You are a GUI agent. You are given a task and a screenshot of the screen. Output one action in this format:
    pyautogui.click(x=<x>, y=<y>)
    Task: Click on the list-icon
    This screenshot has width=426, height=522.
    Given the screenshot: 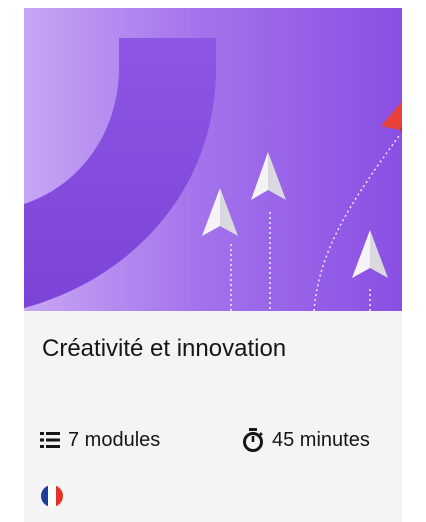 What is the action you would take?
    pyautogui.click(x=50, y=440)
    